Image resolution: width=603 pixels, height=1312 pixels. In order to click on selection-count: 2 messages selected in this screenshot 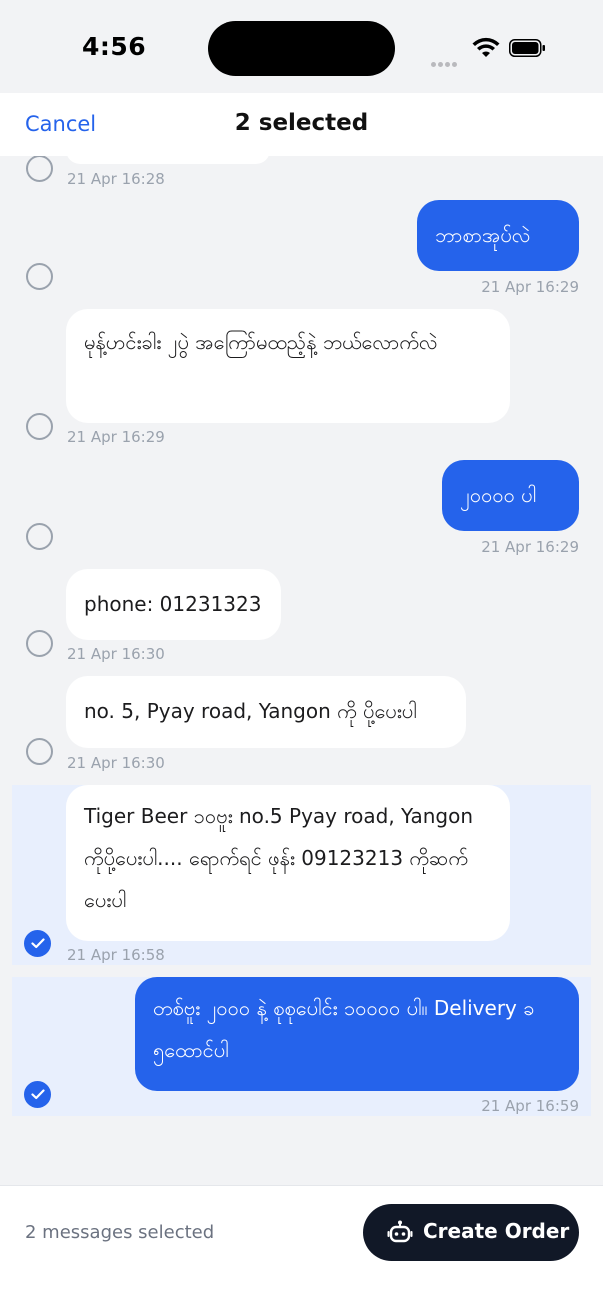, I will do `click(120, 1232)`.